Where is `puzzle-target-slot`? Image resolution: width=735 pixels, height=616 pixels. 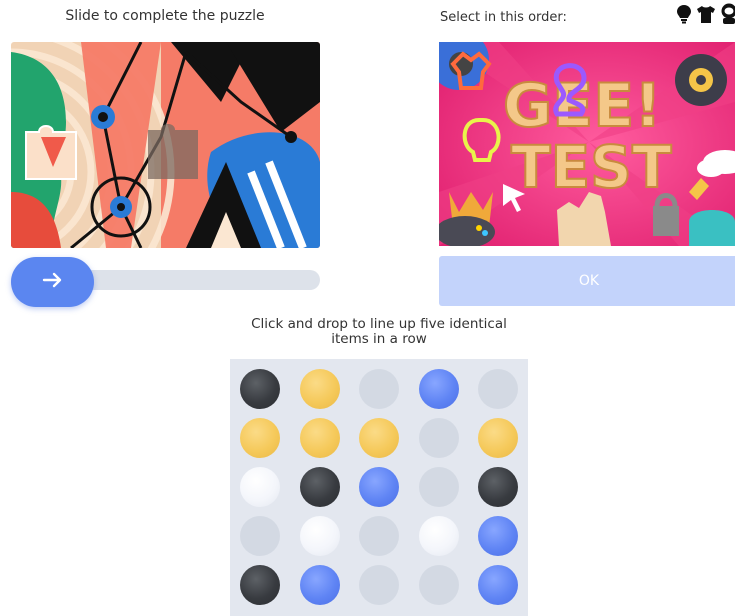 puzzle-target-slot is located at coordinates (173, 151).